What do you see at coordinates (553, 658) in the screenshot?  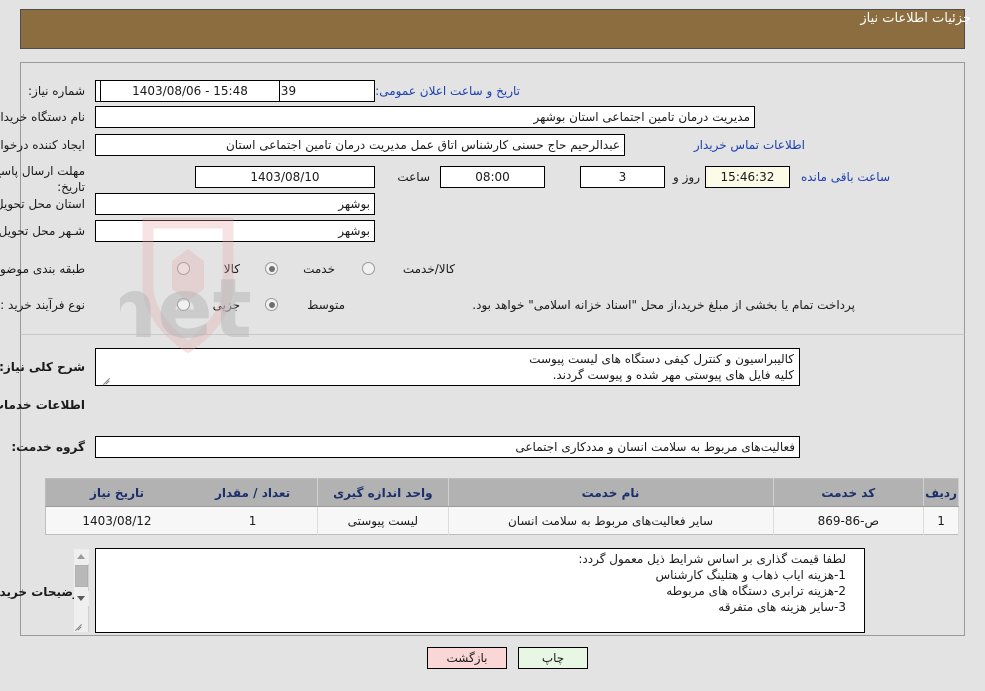 I see `print-button: چاپ` at bounding box center [553, 658].